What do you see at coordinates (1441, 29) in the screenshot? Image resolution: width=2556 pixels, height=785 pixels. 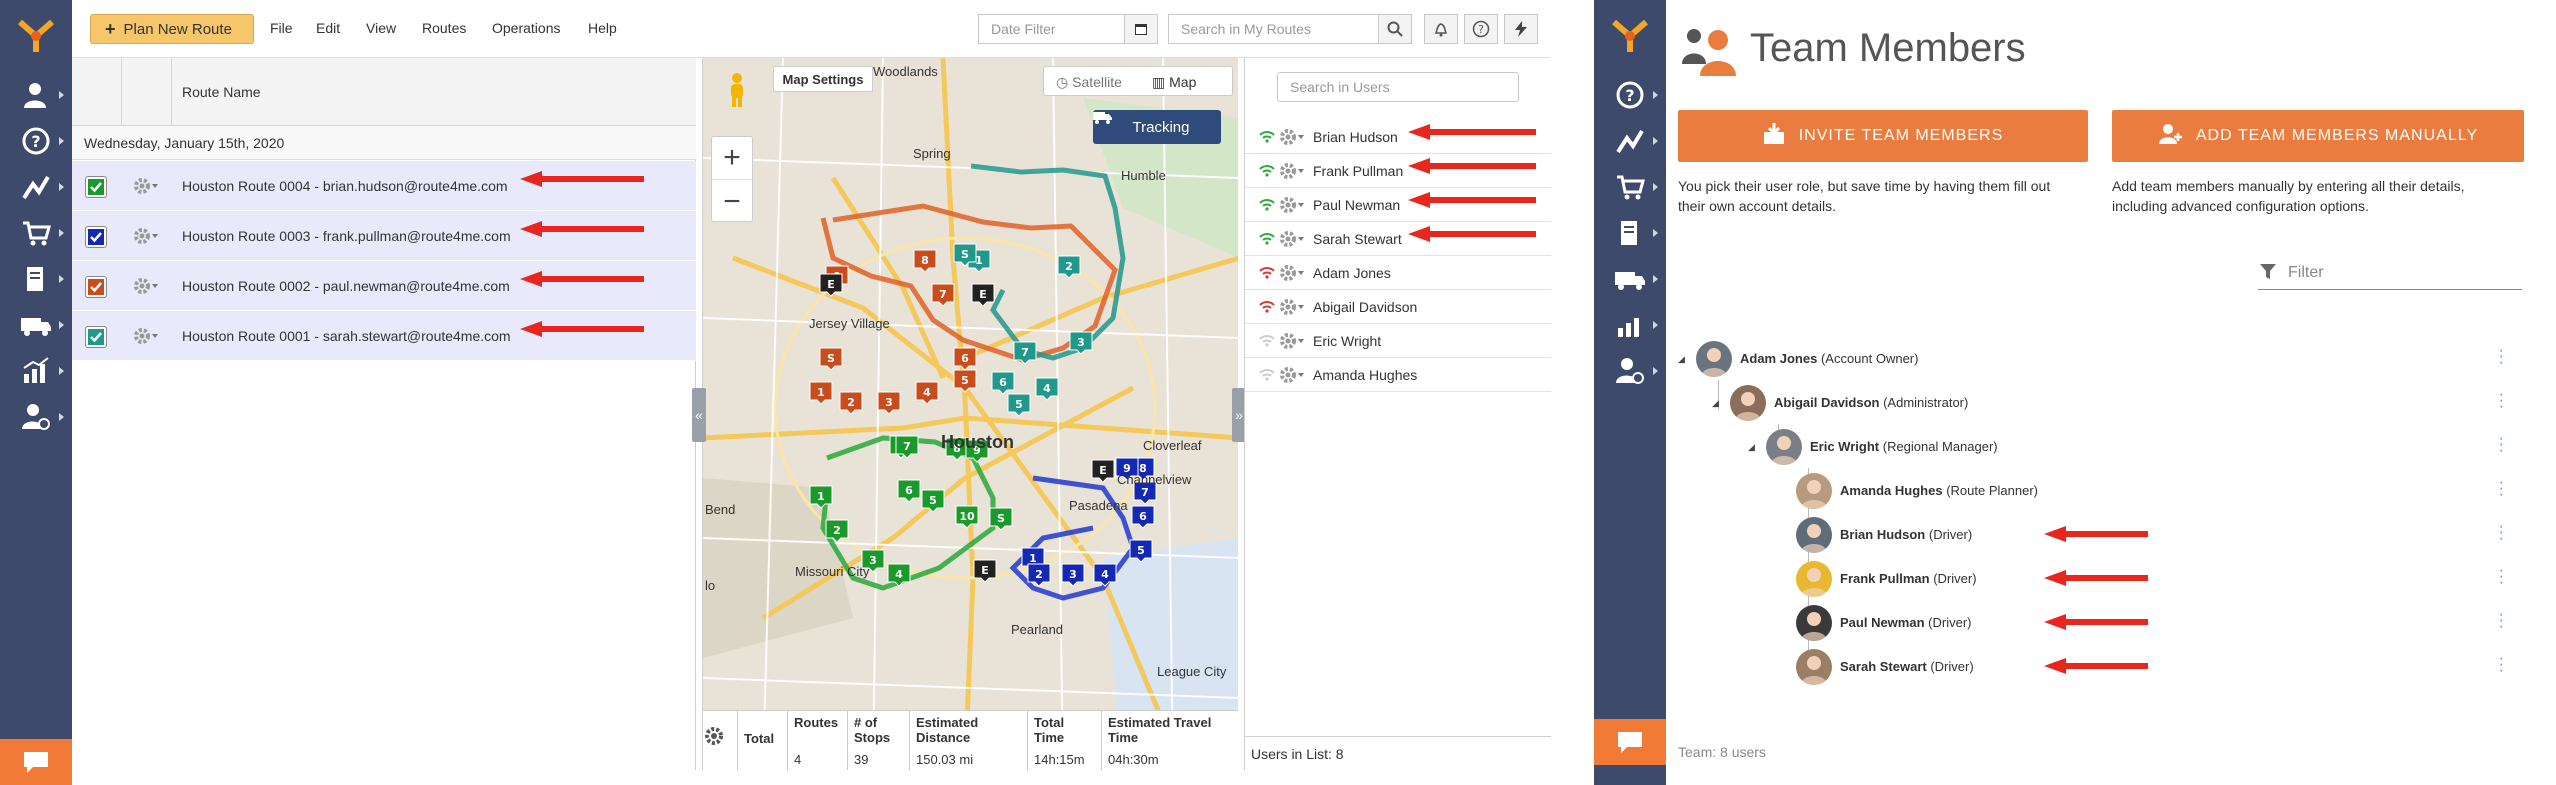 I see `bell-icon` at bounding box center [1441, 29].